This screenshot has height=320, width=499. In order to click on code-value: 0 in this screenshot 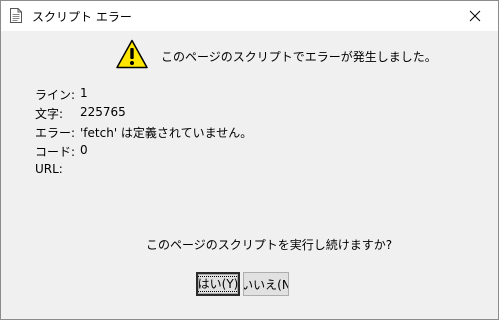, I will do `click(84, 150)`.